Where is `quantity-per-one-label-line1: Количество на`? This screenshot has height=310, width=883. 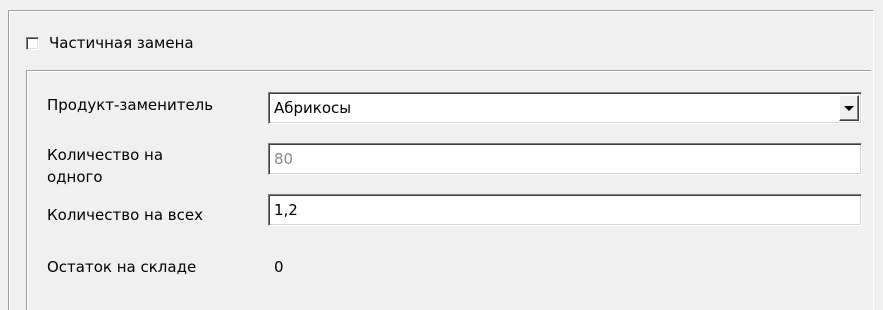 quantity-per-one-label-line1: Количество на is located at coordinates (105, 155).